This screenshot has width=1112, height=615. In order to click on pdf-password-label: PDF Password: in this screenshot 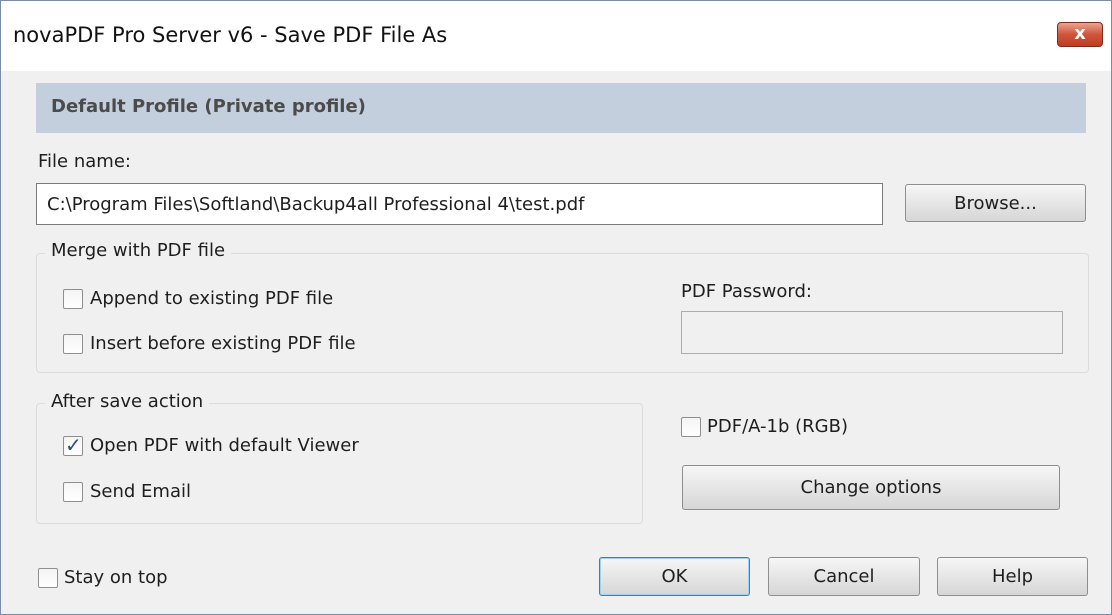, I will do `click(746, 291)`.